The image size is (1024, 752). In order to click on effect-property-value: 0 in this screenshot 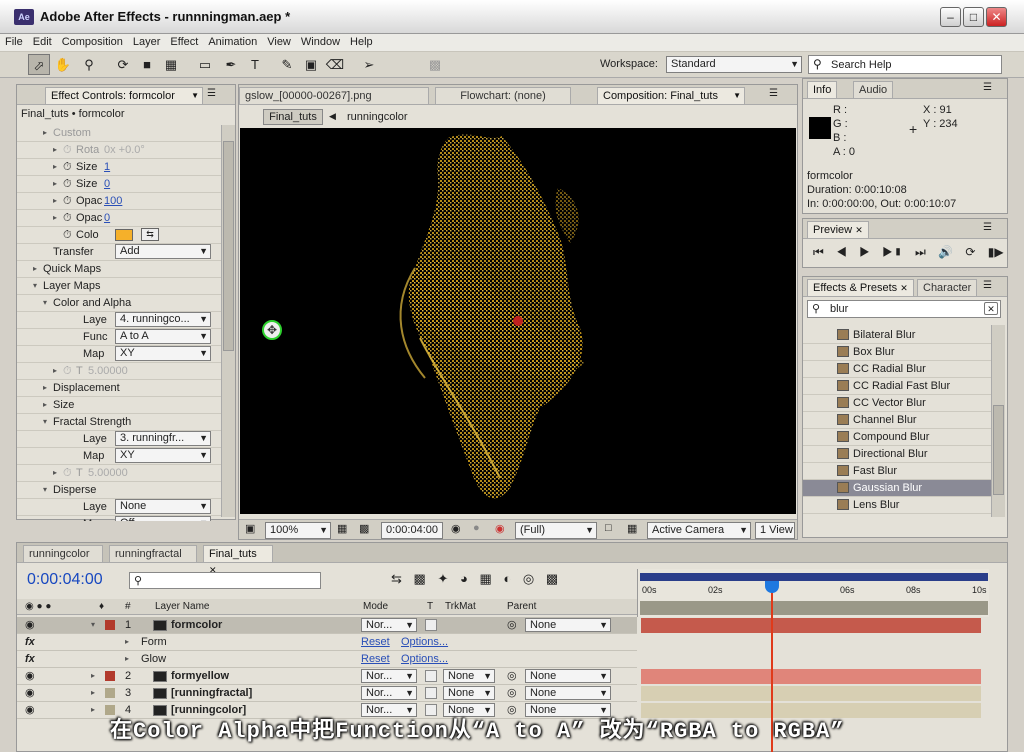, I will do `click(107, 184)`.